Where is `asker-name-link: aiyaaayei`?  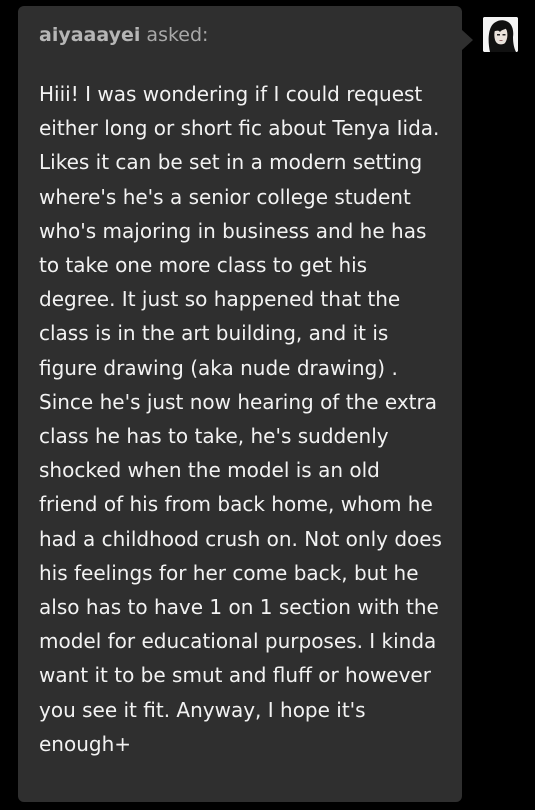
asker-name-link: aiyaaayei is located at coordinates (89, 35).